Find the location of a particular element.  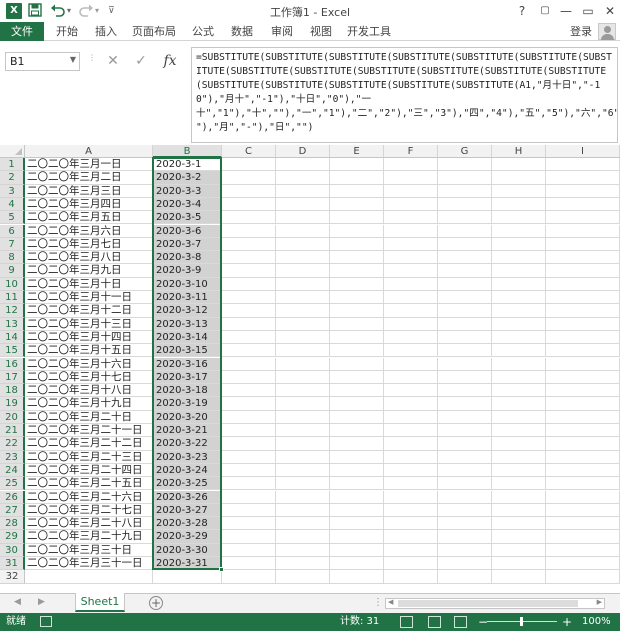

cell-a: 二〇二〇年三月三日 is located at coordinates (89, 191).